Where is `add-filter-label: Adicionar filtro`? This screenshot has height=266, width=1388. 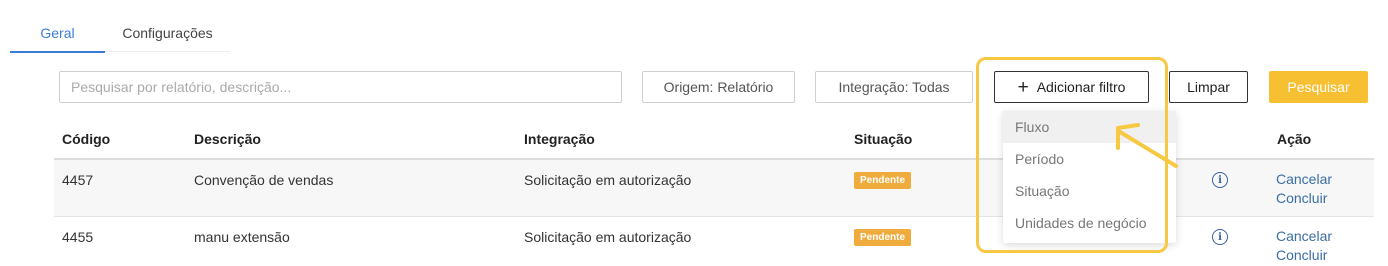 add-filter-label: Adicionar filtro is located at coordinates (1081, 87).